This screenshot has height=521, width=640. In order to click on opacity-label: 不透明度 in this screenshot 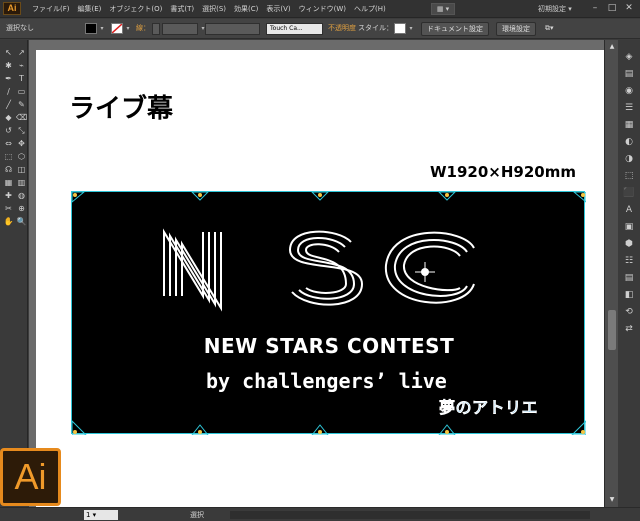, I will do `click(342, 28)`.